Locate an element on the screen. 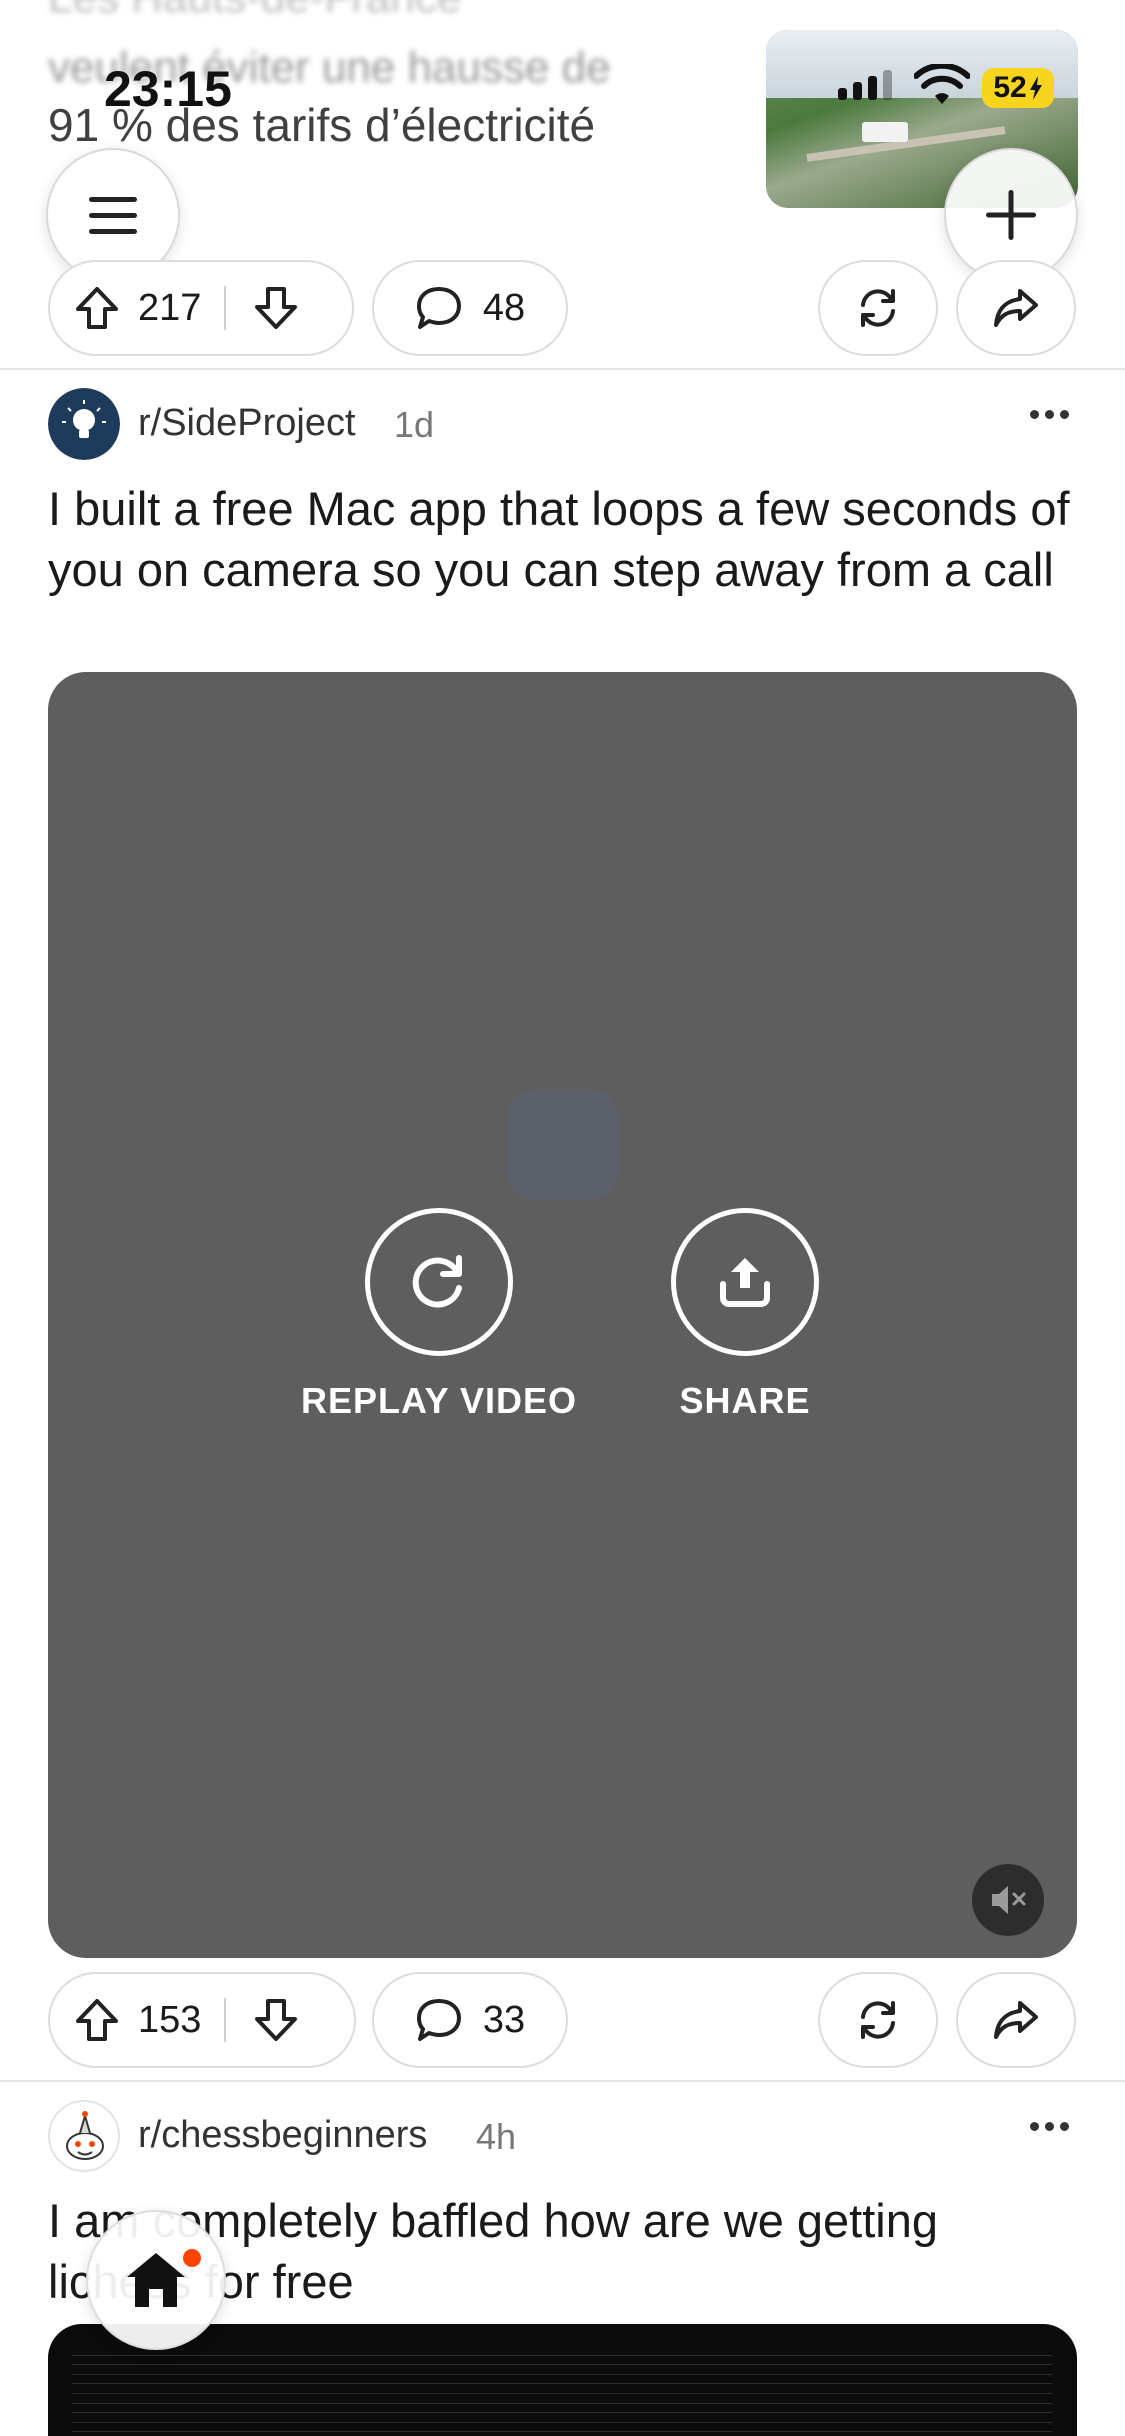 This screenshot has height=2436, width=1125. share-video-button is located at coordinates (745, 1282).